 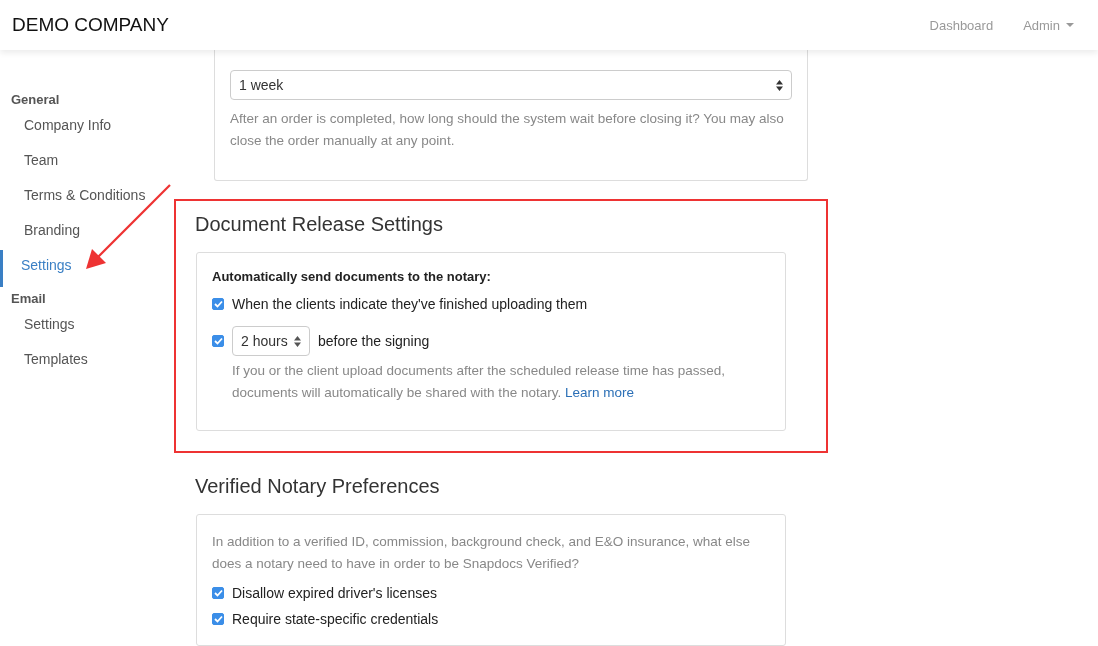 I want to click on sidebar-item: Branding, so click(x=97, y=233).